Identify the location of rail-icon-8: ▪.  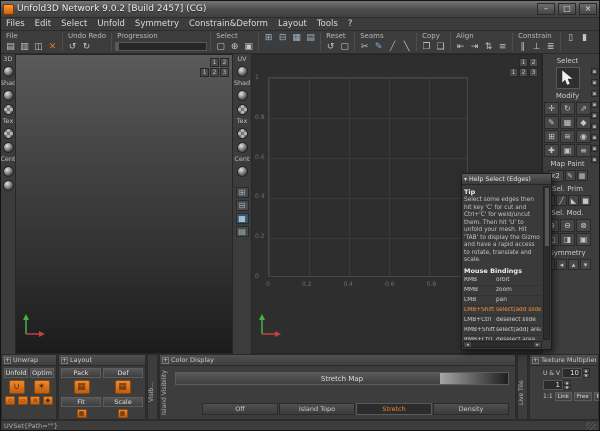
(594, 148).